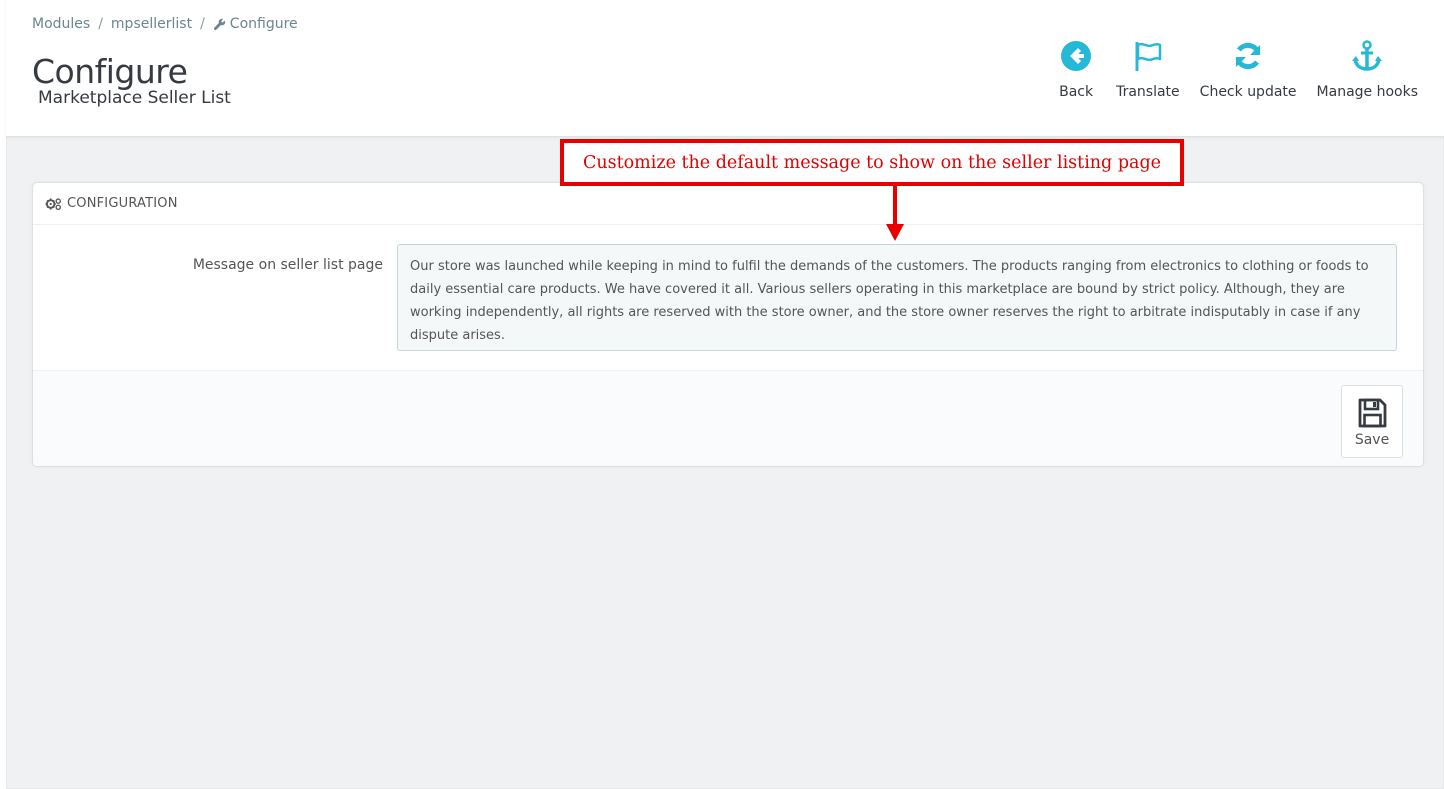 This screenshot has height=789, width=1444. I want to click on back-button: Back, so click(1076, 68).